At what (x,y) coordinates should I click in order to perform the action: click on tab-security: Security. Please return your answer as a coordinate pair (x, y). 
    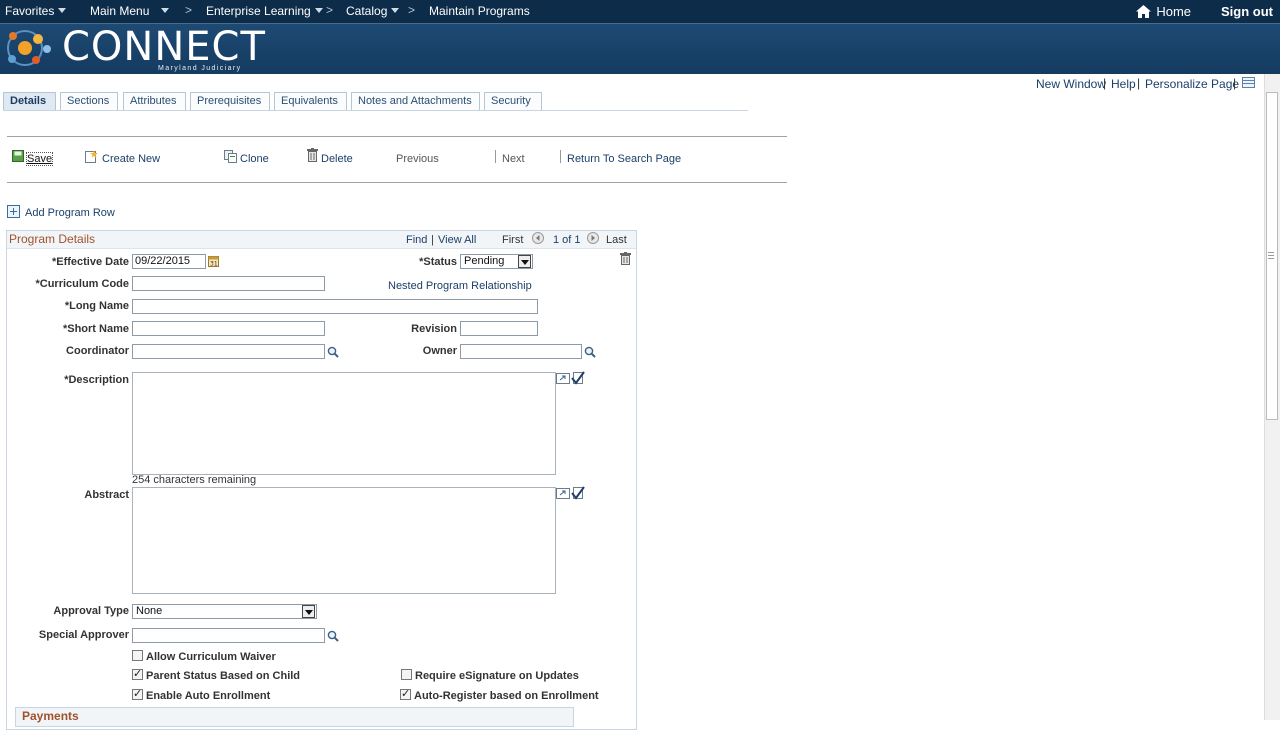
    Looking at the image, I should click on (513, 101).